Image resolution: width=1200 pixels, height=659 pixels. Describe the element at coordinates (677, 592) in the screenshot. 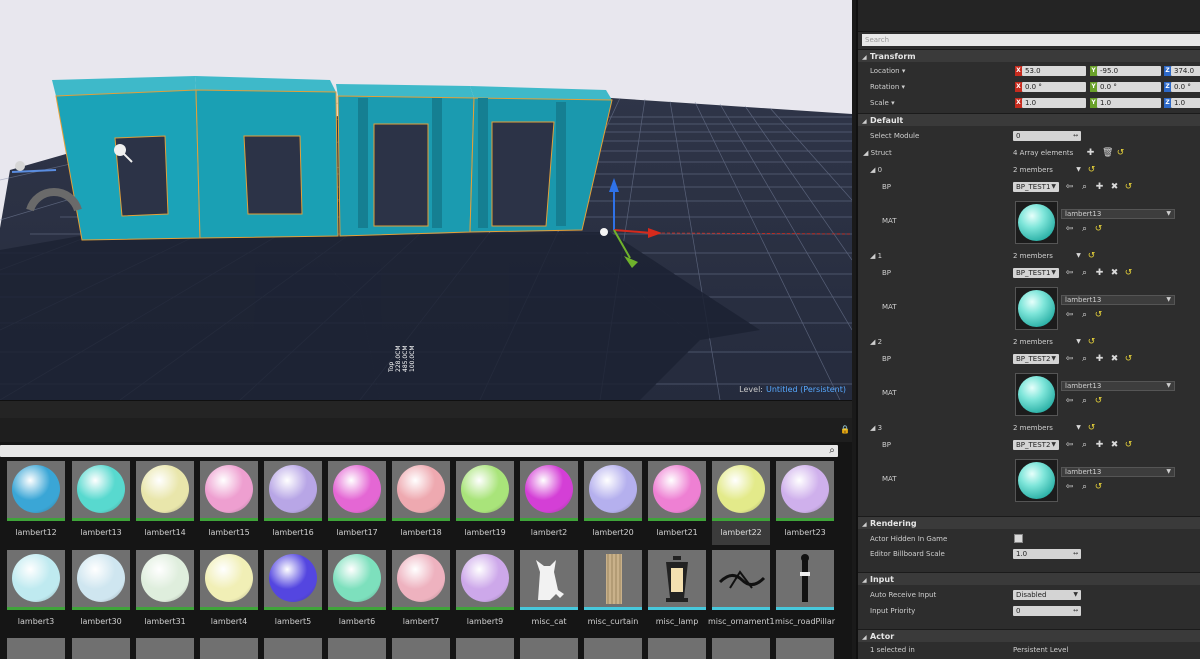

I see `asset-tile: misc_lamp` at that location.